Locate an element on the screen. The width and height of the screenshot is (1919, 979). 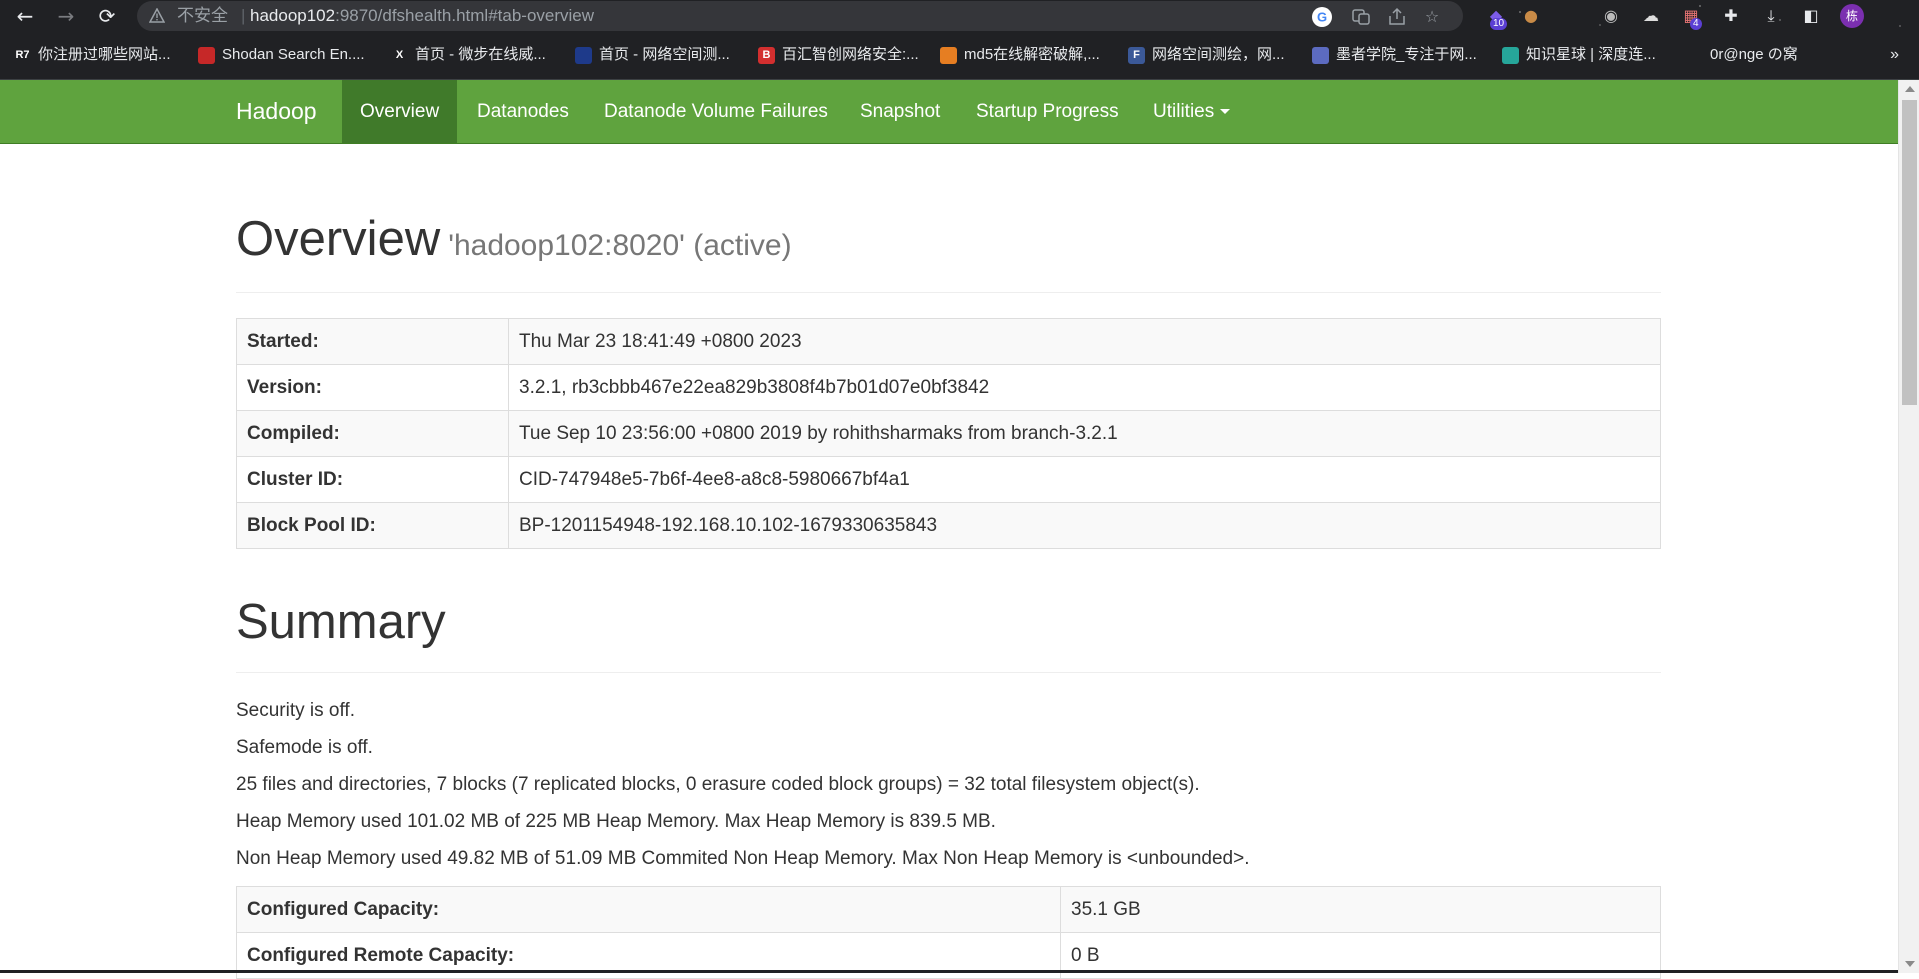
bookmark-star-icon: ☆ is located at coordinates (1432, 17).